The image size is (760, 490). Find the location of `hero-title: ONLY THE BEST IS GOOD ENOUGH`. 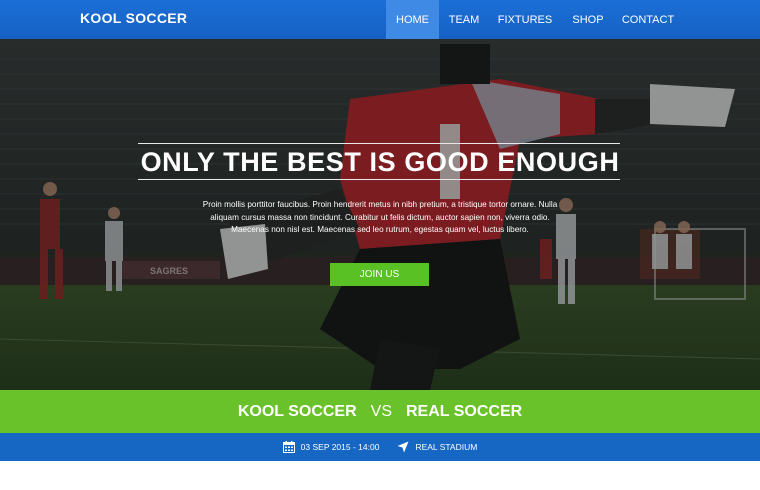

hero-title: ONLY THE BEST IS GOOD ENOUGH is located at coordinates (380, 162).